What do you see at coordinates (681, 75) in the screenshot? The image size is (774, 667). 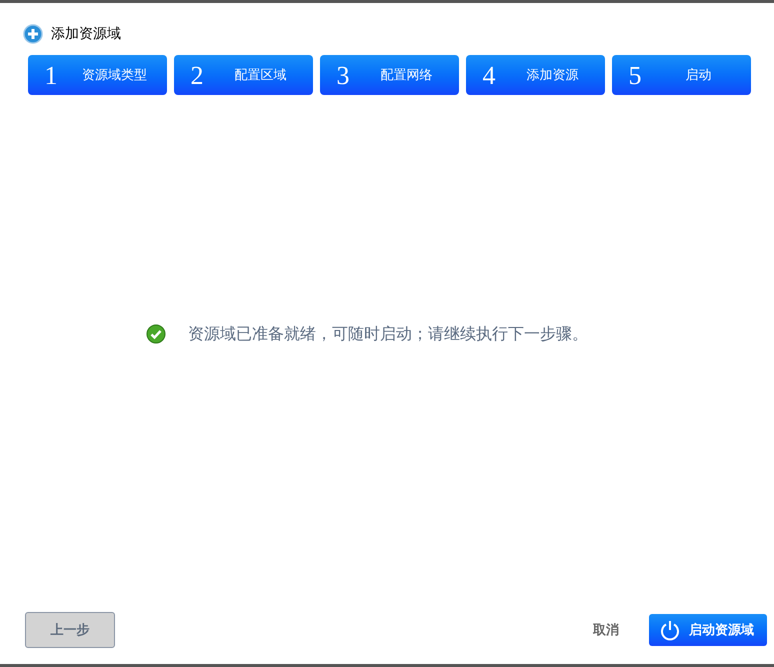 I see `step-tab: 5 启动` at bounding box center [681, 75].